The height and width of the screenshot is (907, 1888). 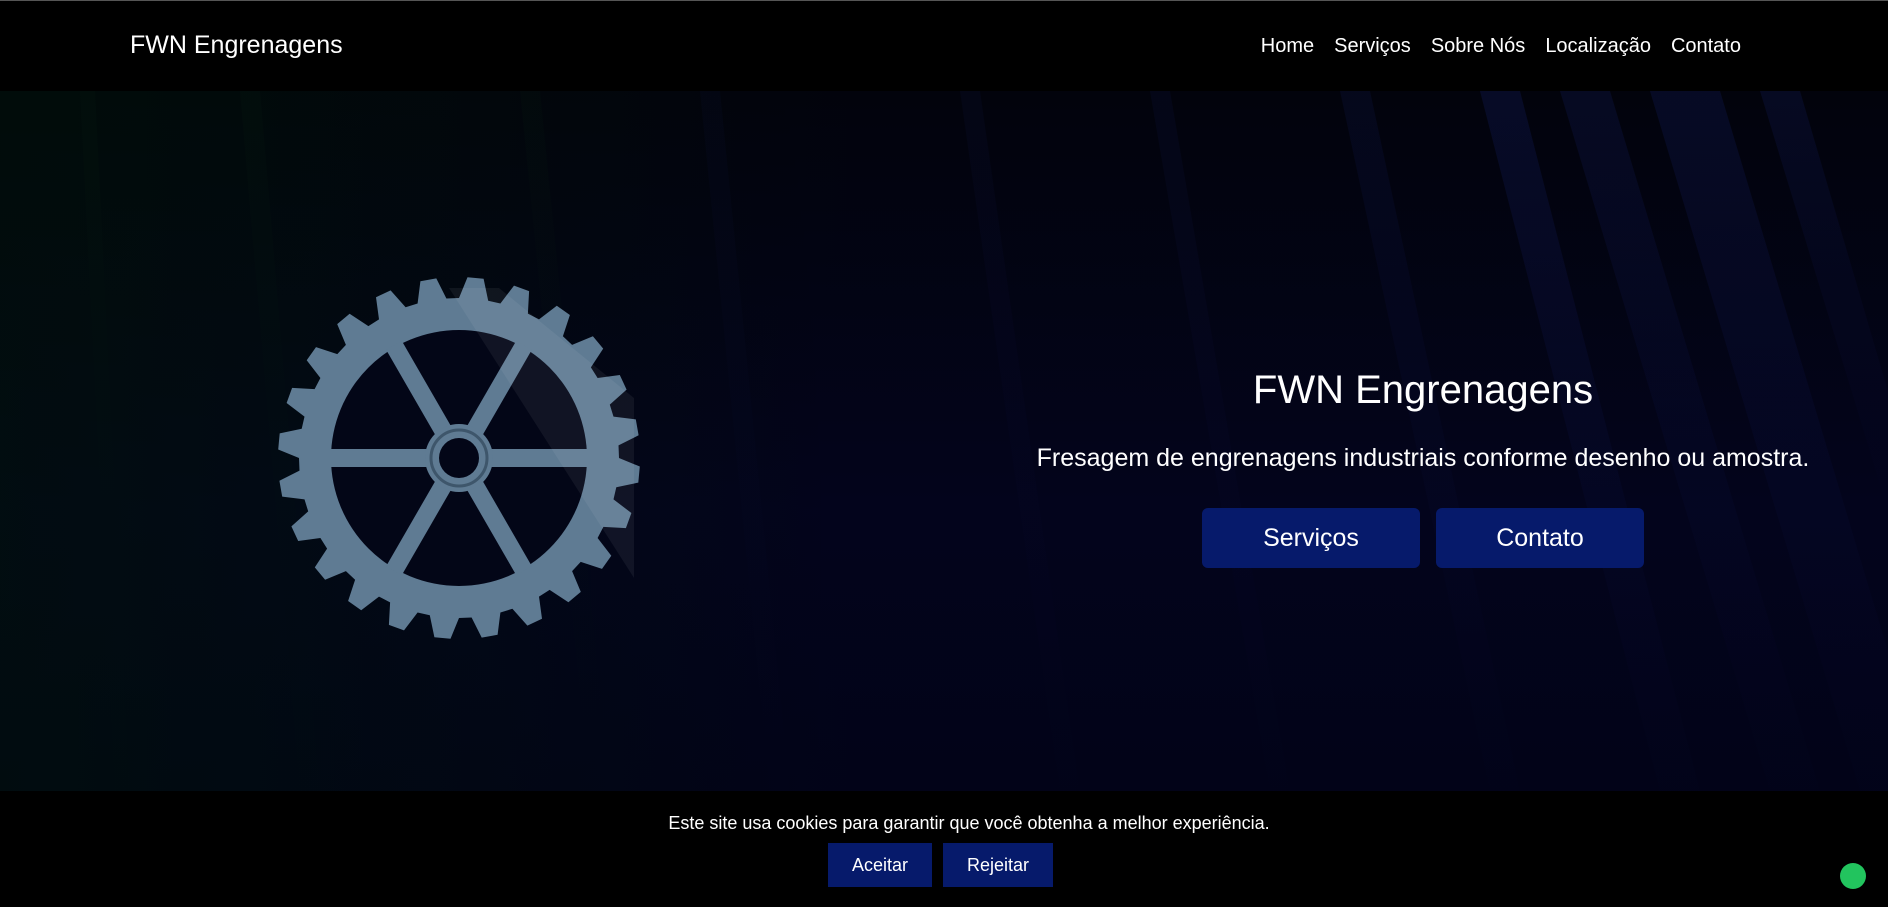 What do you see at coordinates (1311, 538) in the screenshot?
I see `servicos-button: Serviços` at bounding box center [1311, 538].